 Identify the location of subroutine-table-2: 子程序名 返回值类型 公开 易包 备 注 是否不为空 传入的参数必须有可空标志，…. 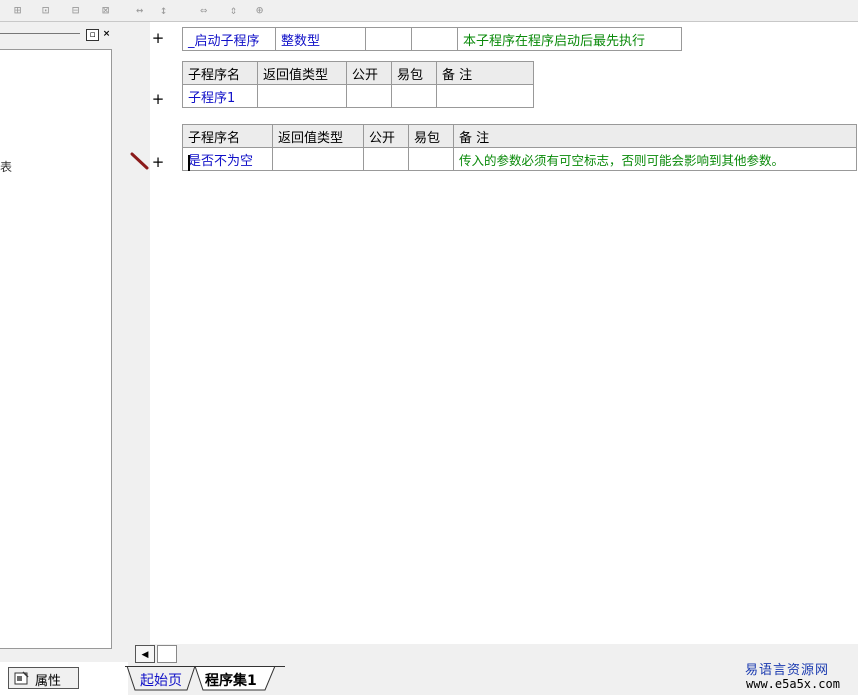
(519, 147).